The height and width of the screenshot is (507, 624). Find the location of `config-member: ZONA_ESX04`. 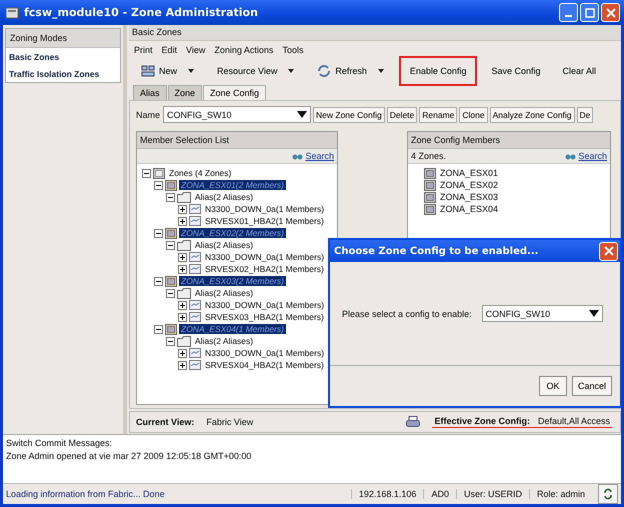

config-member: ZONA_ESX04 is located at coordinates (469, 209).